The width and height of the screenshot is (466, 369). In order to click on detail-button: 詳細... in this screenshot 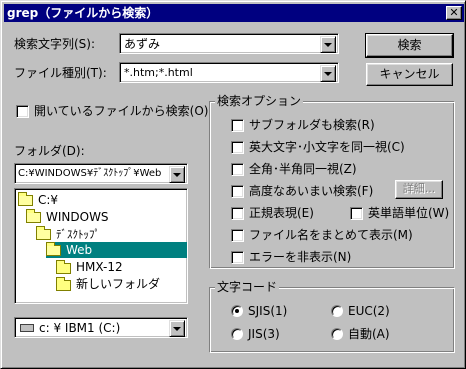, I will do `click(419, 189)`.